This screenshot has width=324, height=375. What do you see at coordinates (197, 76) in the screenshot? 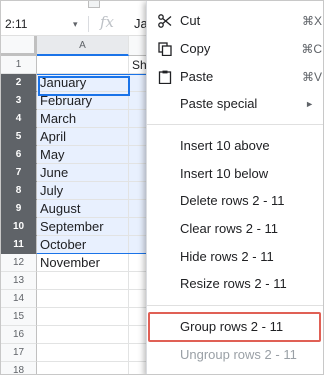
I see `menu-item-label: Paste` at bounding box center [197, 76].